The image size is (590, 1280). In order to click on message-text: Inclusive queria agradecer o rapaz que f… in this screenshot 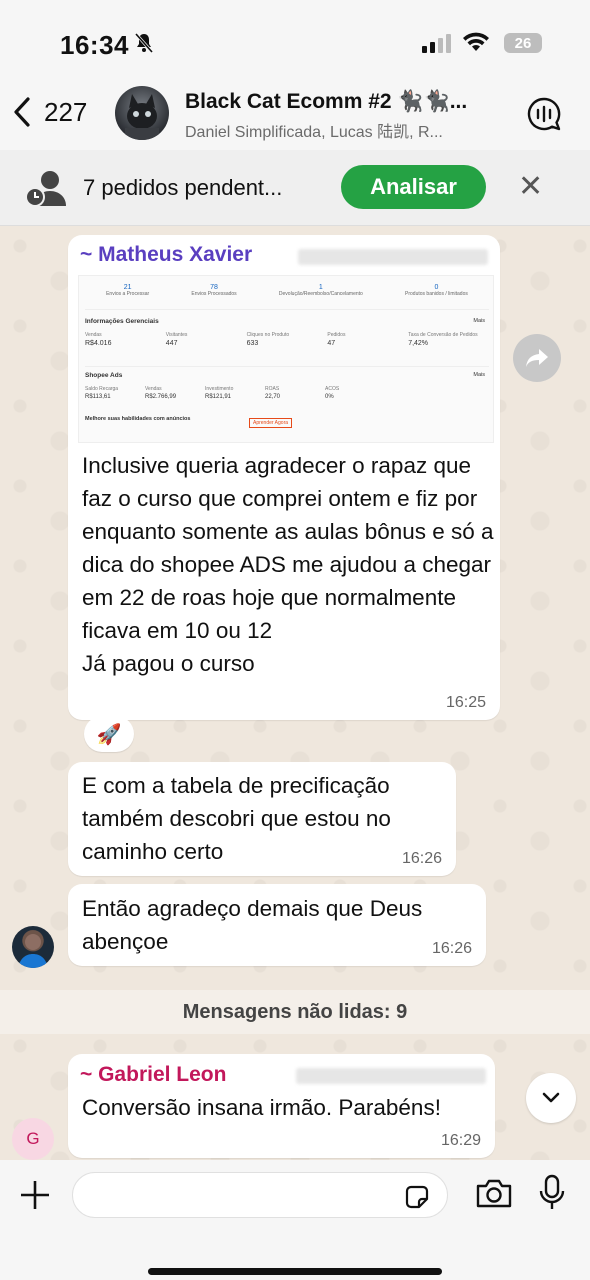, I will do `click(288, 564)`.